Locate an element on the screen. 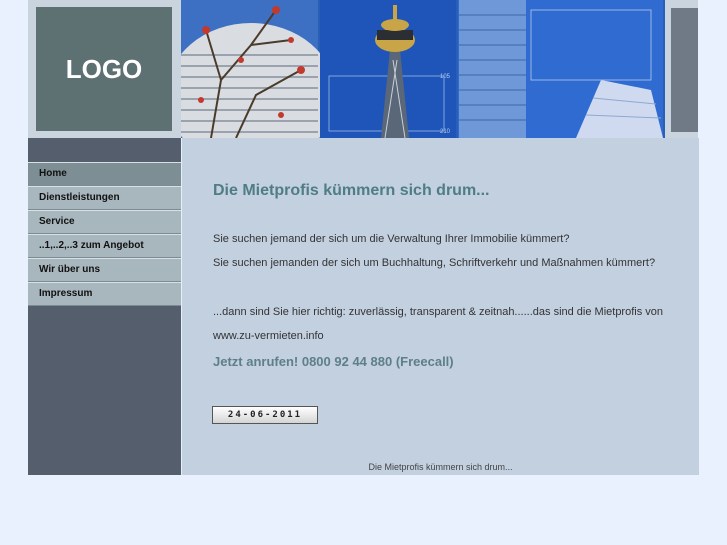  nav-item-impressum: Impressum is located at coordinates (104, 294).